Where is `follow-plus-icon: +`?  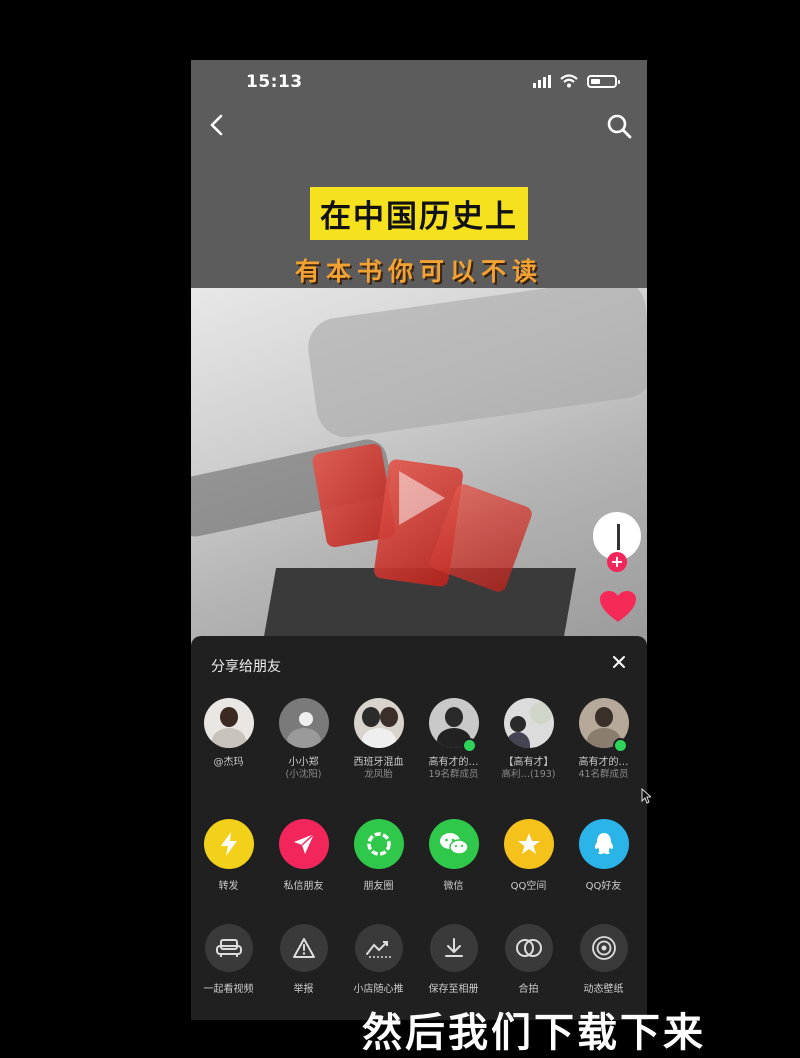
follow-plus-icon: + is located at coordinates (617, 562).